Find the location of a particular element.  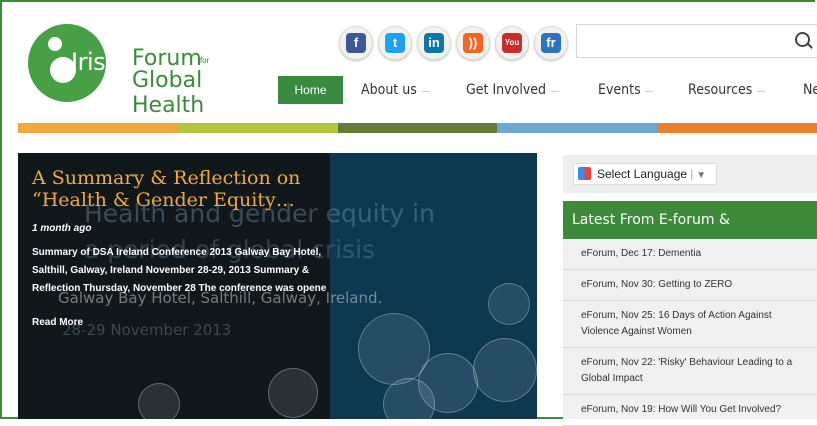

social-glyph: in is located at coordinates (434, 43).